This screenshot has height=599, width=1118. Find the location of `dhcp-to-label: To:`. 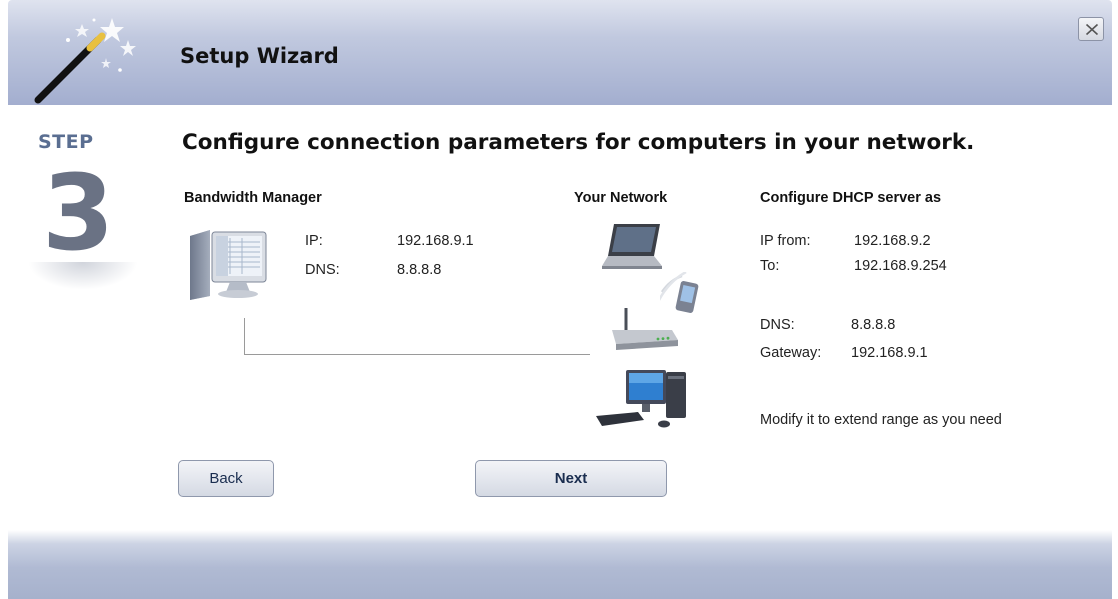

dhcp-to-label: To: is located at coordinates (770, 266).